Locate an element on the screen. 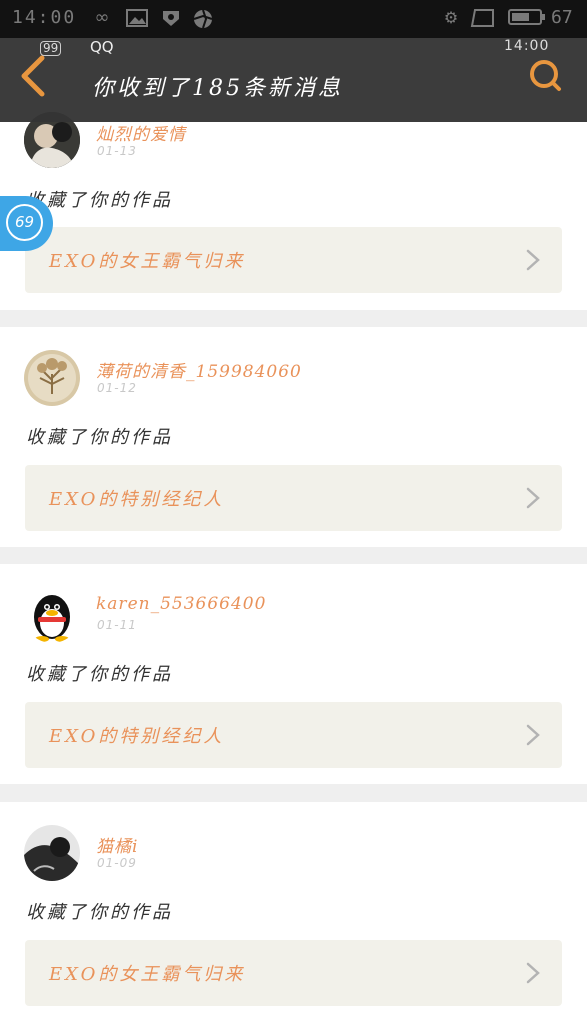  notification-count-badge: 99 is located at coordinates (51, 48).